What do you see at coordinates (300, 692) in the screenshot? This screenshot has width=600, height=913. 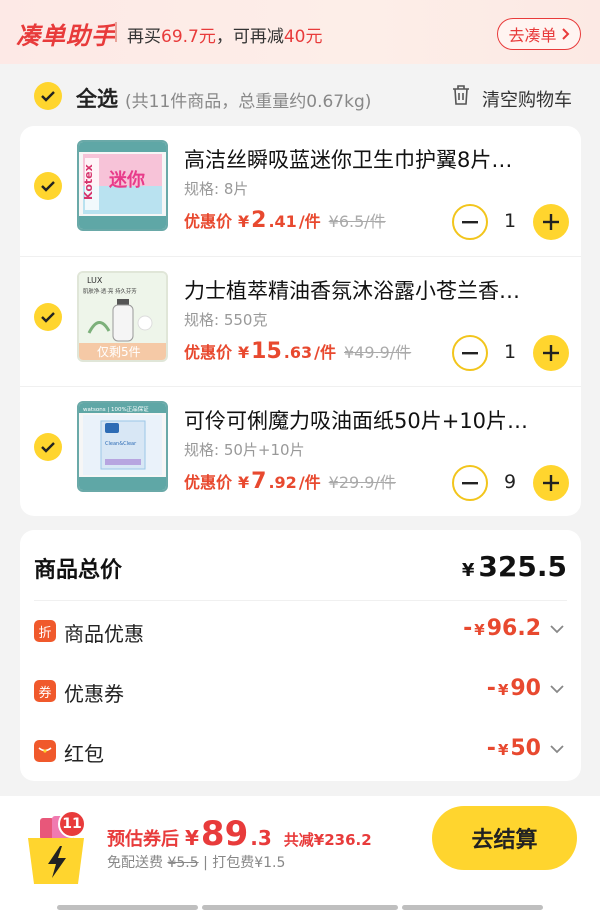 I see `coupon-row: 券 优惠券 - ¥90` at bounding box center [300, 692].